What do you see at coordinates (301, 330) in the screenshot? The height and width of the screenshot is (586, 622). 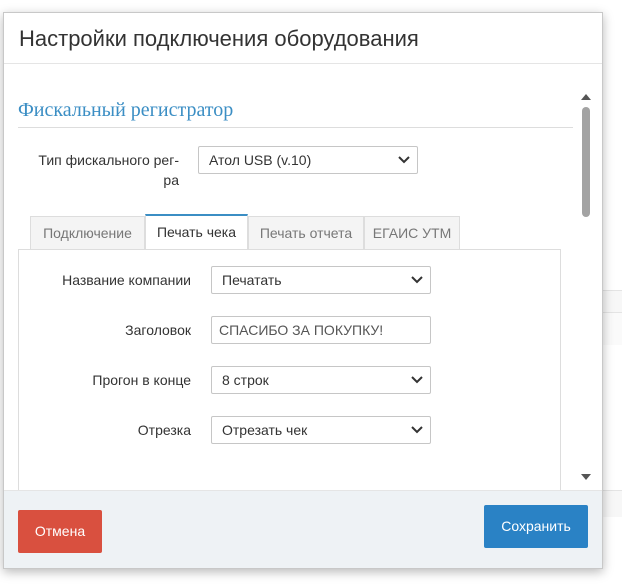 I see `header-value: СПАСИБО ЗА ПОКУПКУ!` at bounding box center [301, 330].